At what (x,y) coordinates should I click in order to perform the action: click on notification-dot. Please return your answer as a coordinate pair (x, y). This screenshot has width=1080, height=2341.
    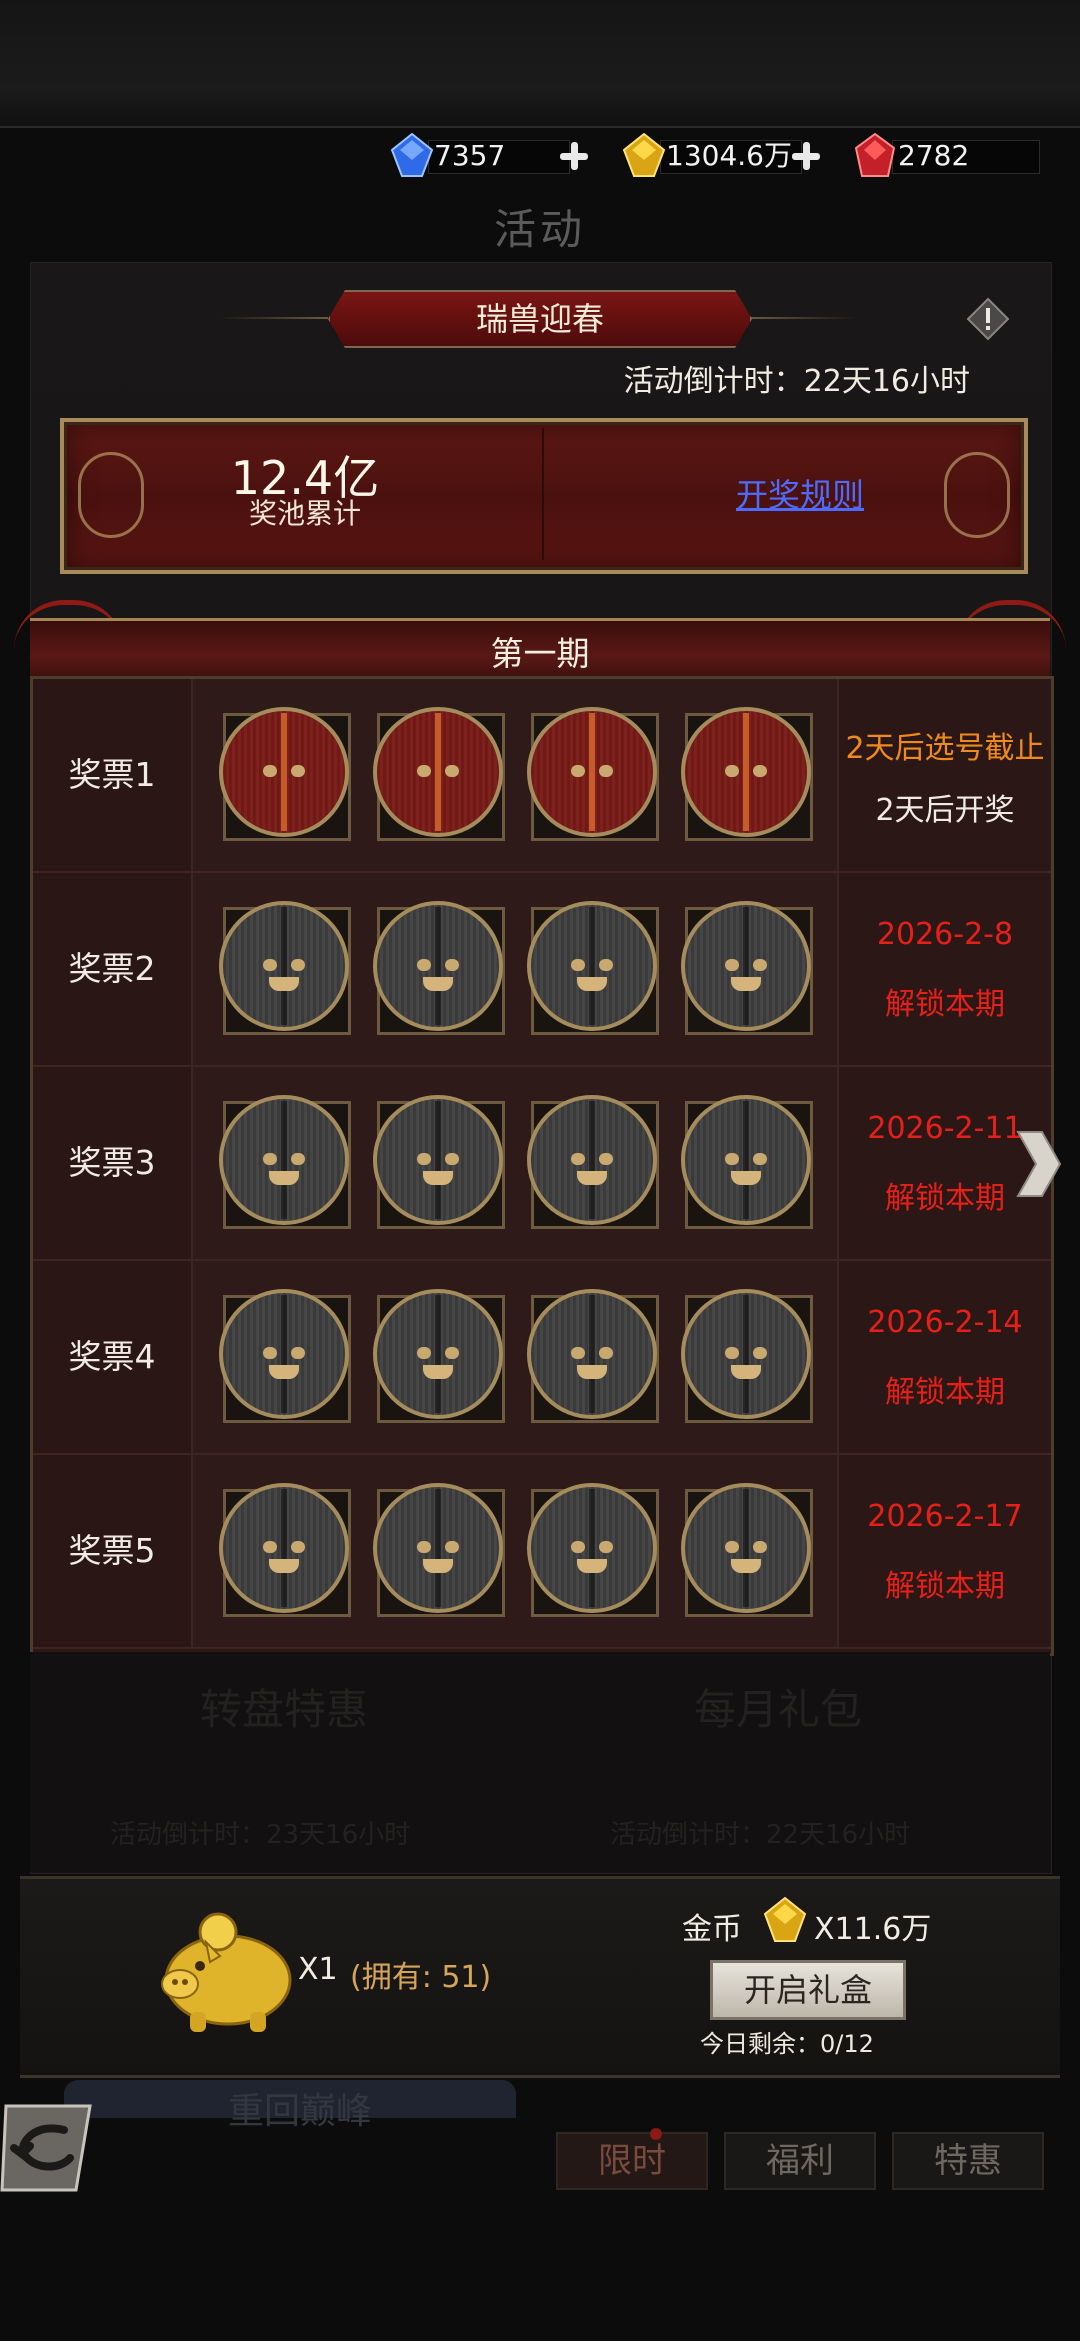
    Looking at the image, I should click on (656, 2134).